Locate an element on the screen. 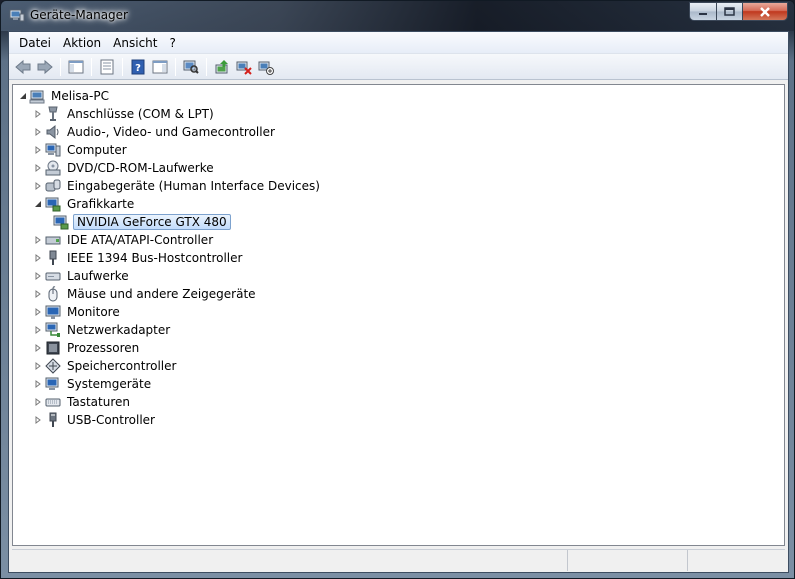 The height and width of the screenshot is (579, 795). tree-item-monitore: Monitore is located at coordinates (77, 312).